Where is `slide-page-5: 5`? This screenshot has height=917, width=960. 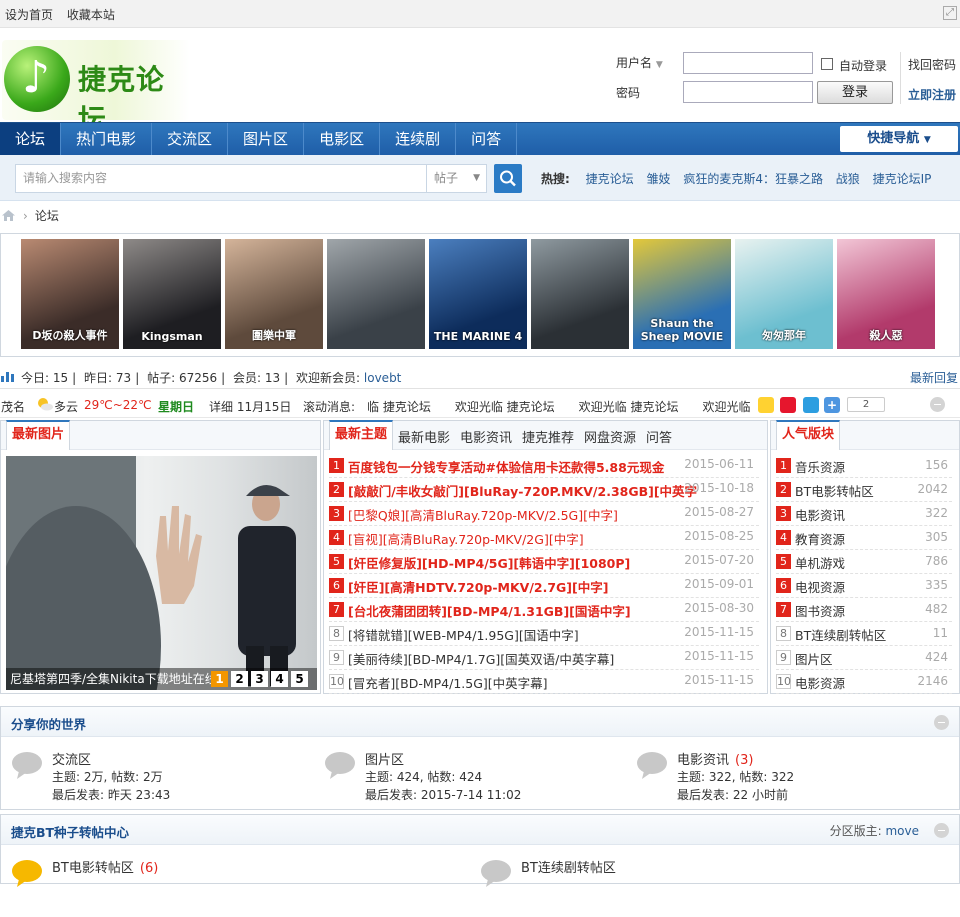
slide-page-5: 5 is located at coordinates (299, 679).